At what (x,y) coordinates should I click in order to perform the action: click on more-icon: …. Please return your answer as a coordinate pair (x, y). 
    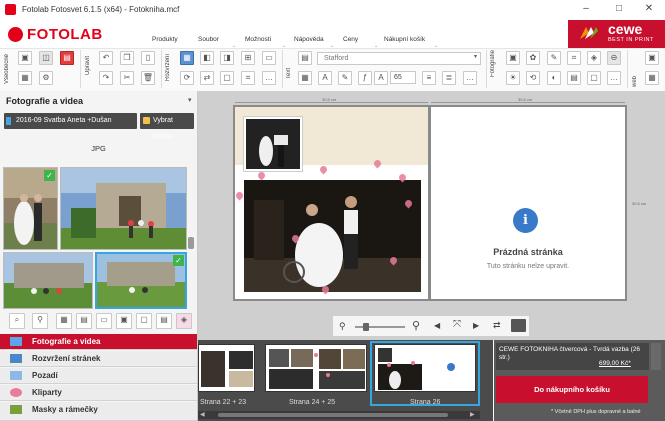
    Looking at the image, I should click on (269, 78).